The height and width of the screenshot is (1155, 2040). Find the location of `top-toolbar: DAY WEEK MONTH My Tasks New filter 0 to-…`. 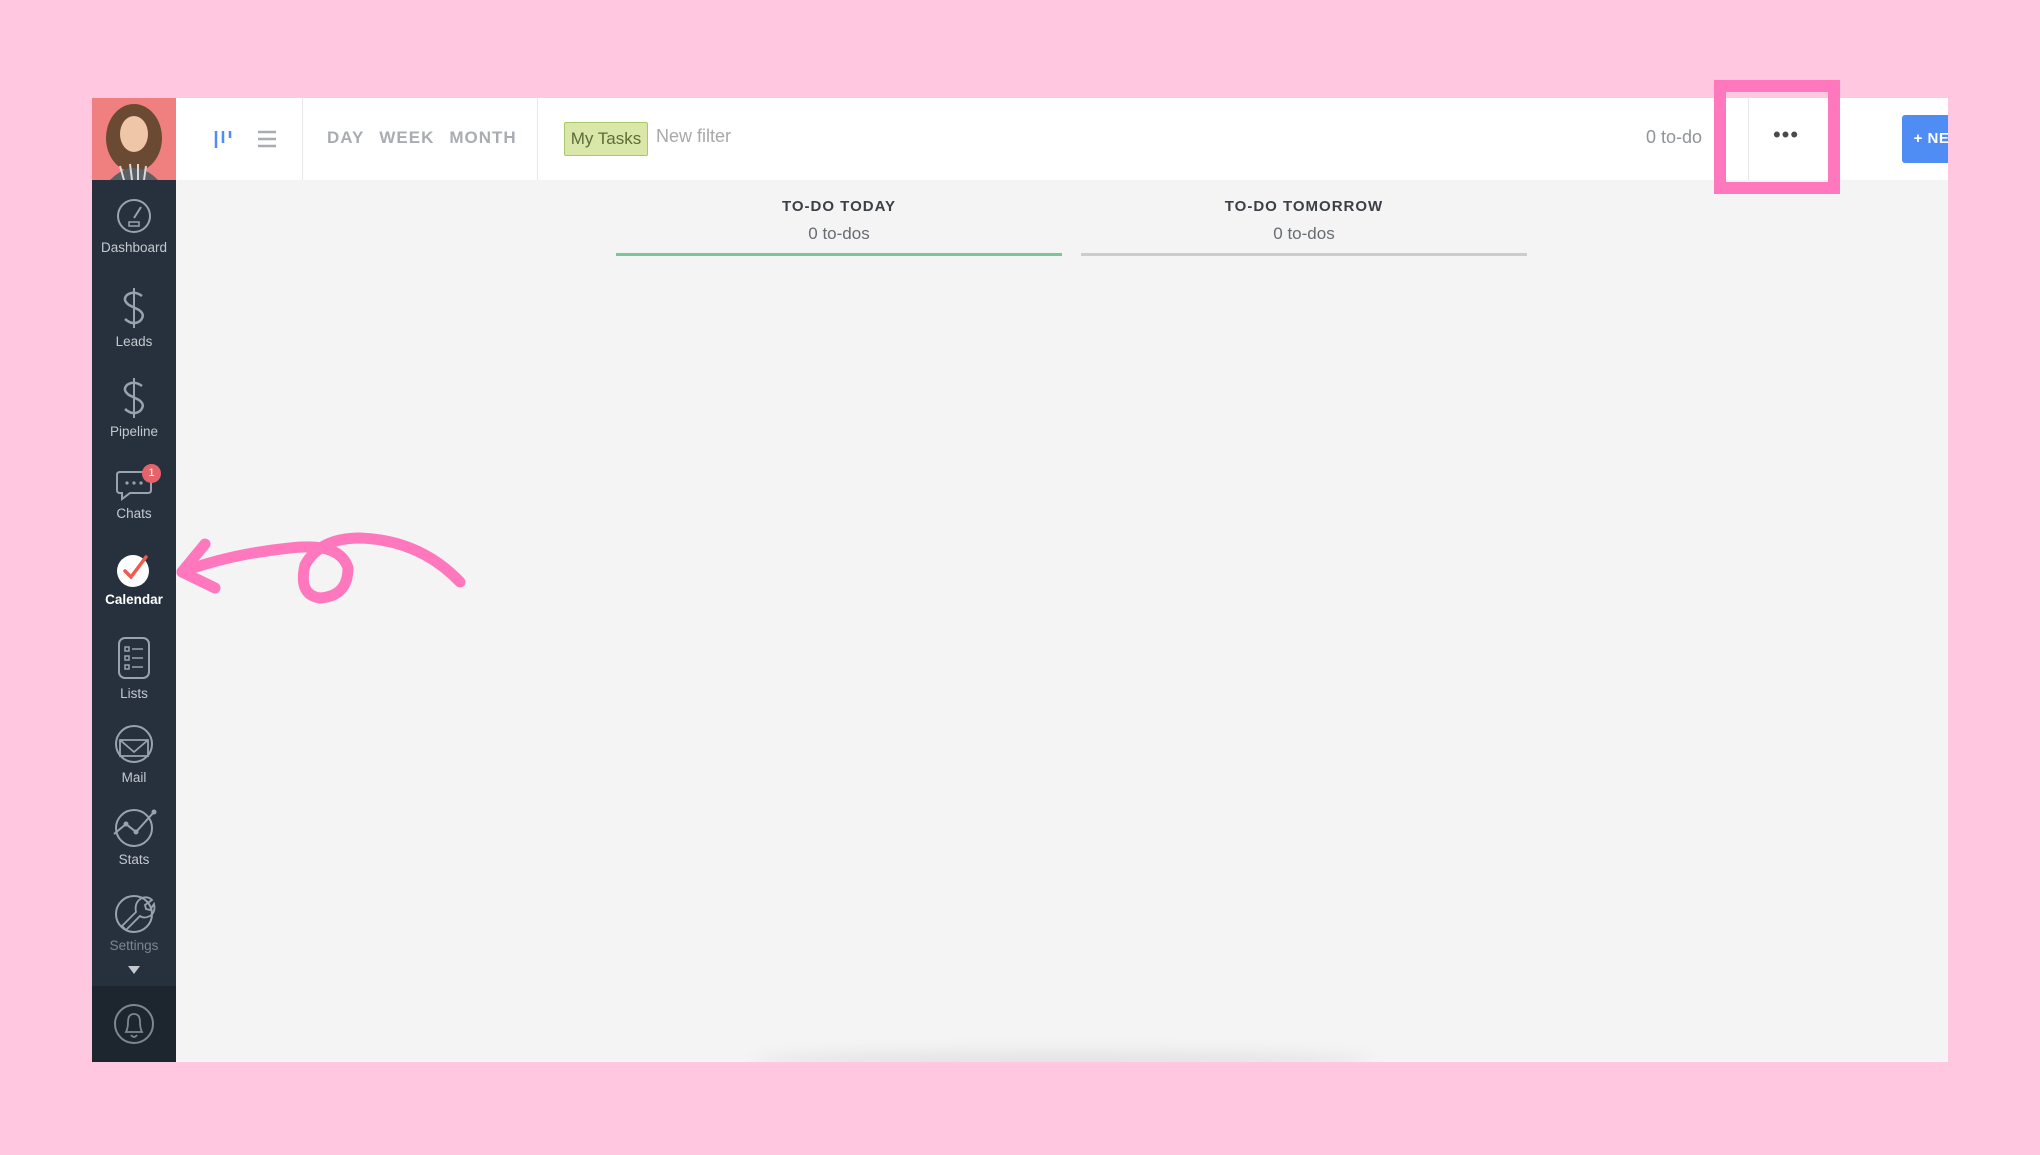

top-toolbar: DAY WEEK MONTH My Tasks New filter 0 to-… is located at coordinates (1062, 139).